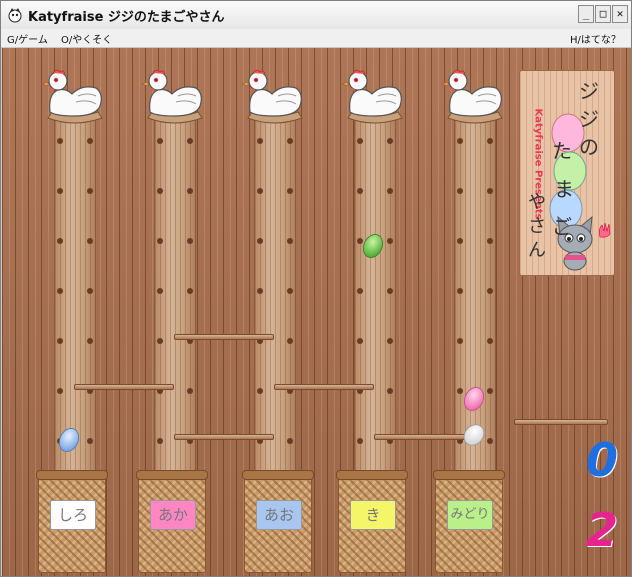 The width and height of the screenshot is (632, 577). What do you see at coordinates (69, 440) in the screenshot?
I see `egg-blue` at bounding box center [69, 440].